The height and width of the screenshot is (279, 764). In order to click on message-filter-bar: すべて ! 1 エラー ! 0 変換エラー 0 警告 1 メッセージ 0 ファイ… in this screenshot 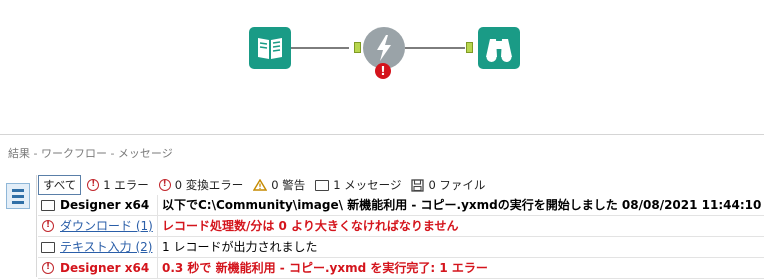, I will do `click(266, 185)`.